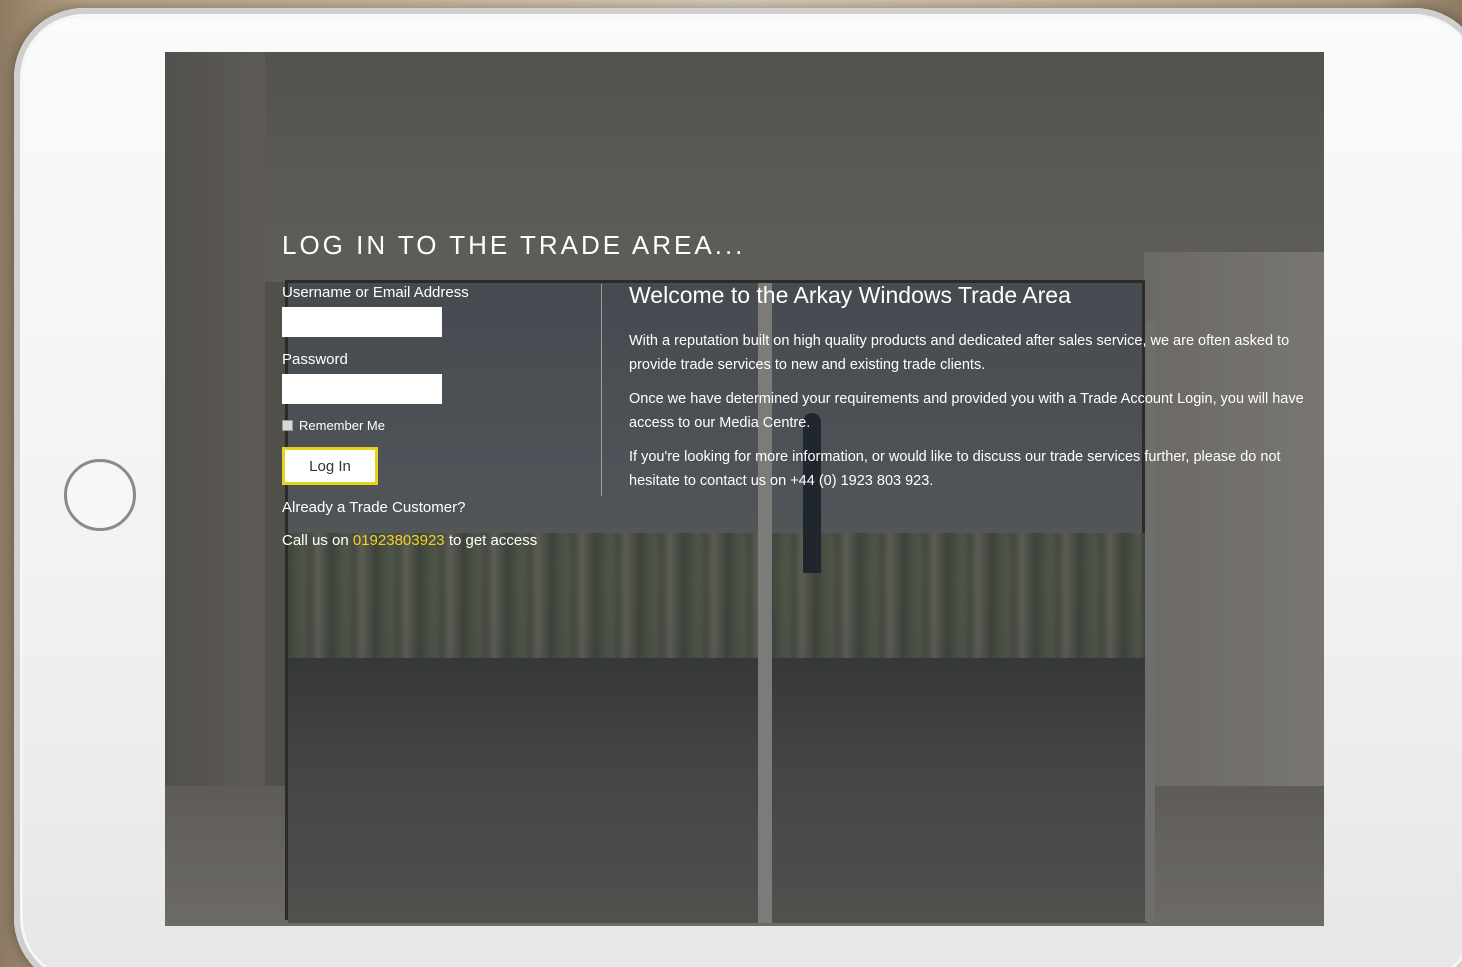 The height and width of the screenshot is (967, 1462). What do you see at coordinates (287, 425) in the screenshot?
I see `remember-me-checkbox` at bounding box center [287, 425].